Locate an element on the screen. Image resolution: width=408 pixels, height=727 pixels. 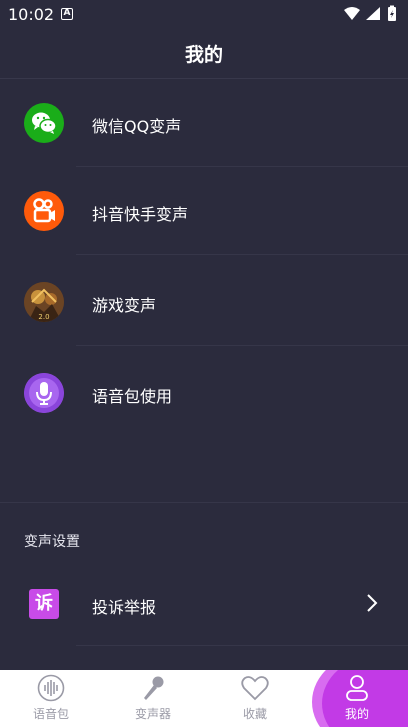
bottom-tab-bar: 语音包 变声器 收藏 我的 is located at coordinates (204, 698).